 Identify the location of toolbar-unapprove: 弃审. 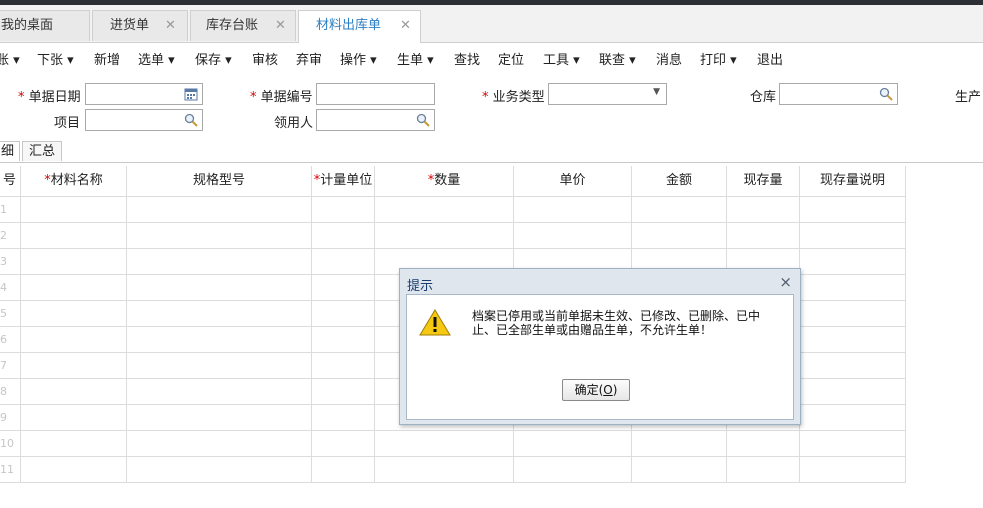
(309, 58).